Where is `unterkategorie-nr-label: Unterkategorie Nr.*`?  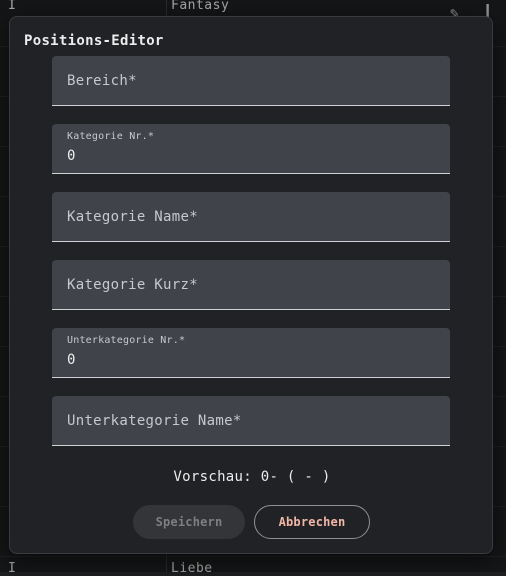
unterkategorie-nr-label: Unterkategorie Nr.* is located at coordinates (126, 340).